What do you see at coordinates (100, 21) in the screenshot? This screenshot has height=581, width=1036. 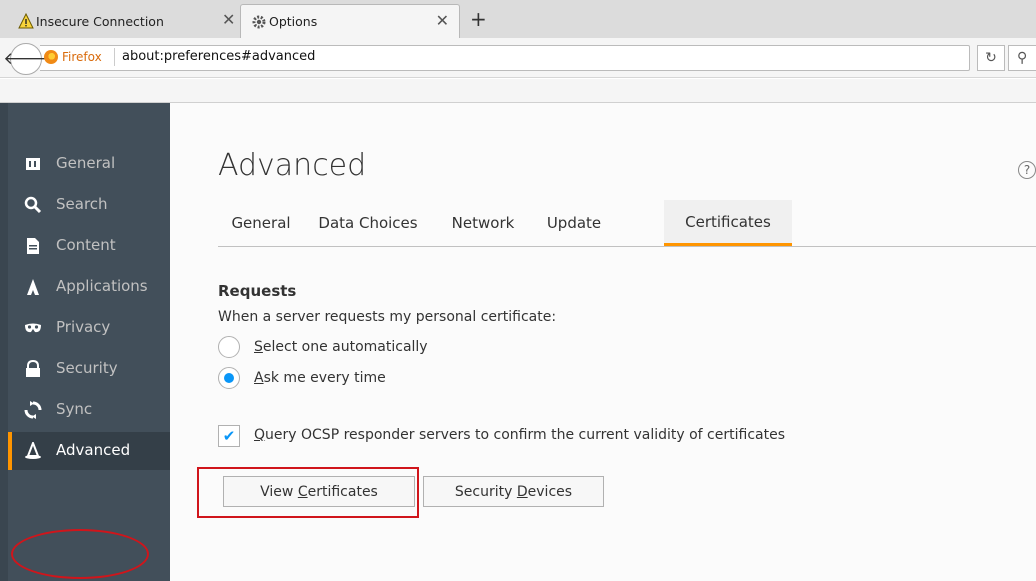 I see `tab-title: Insecure Connection` at bounding box center [100, 21].